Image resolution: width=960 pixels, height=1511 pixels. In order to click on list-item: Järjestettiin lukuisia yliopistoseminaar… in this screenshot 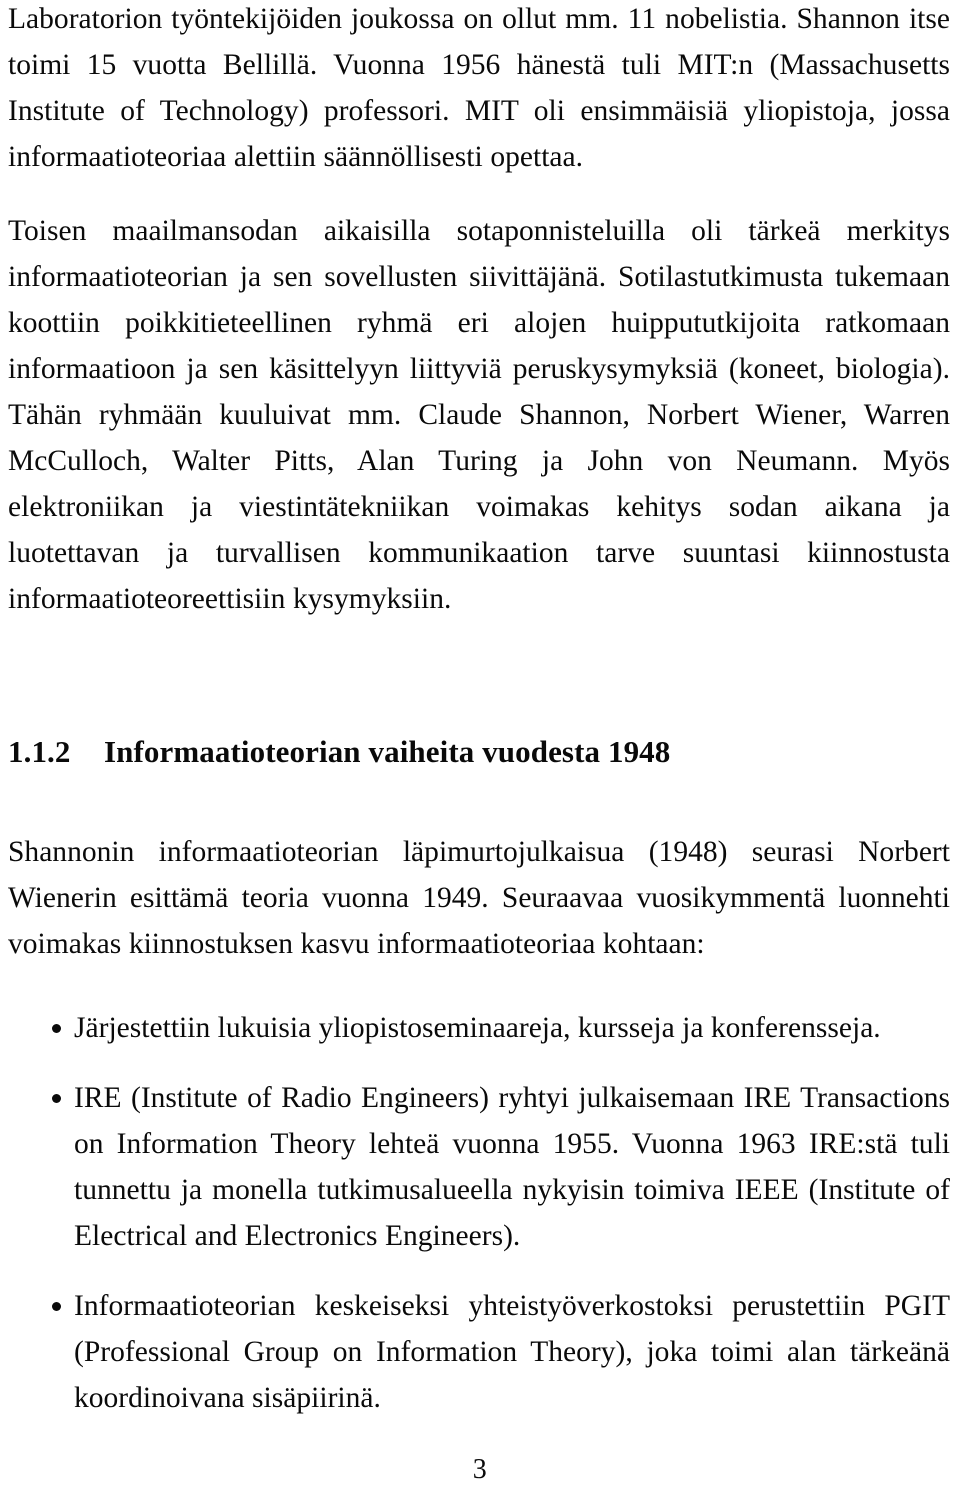, I will do `click(479, 1028)`.